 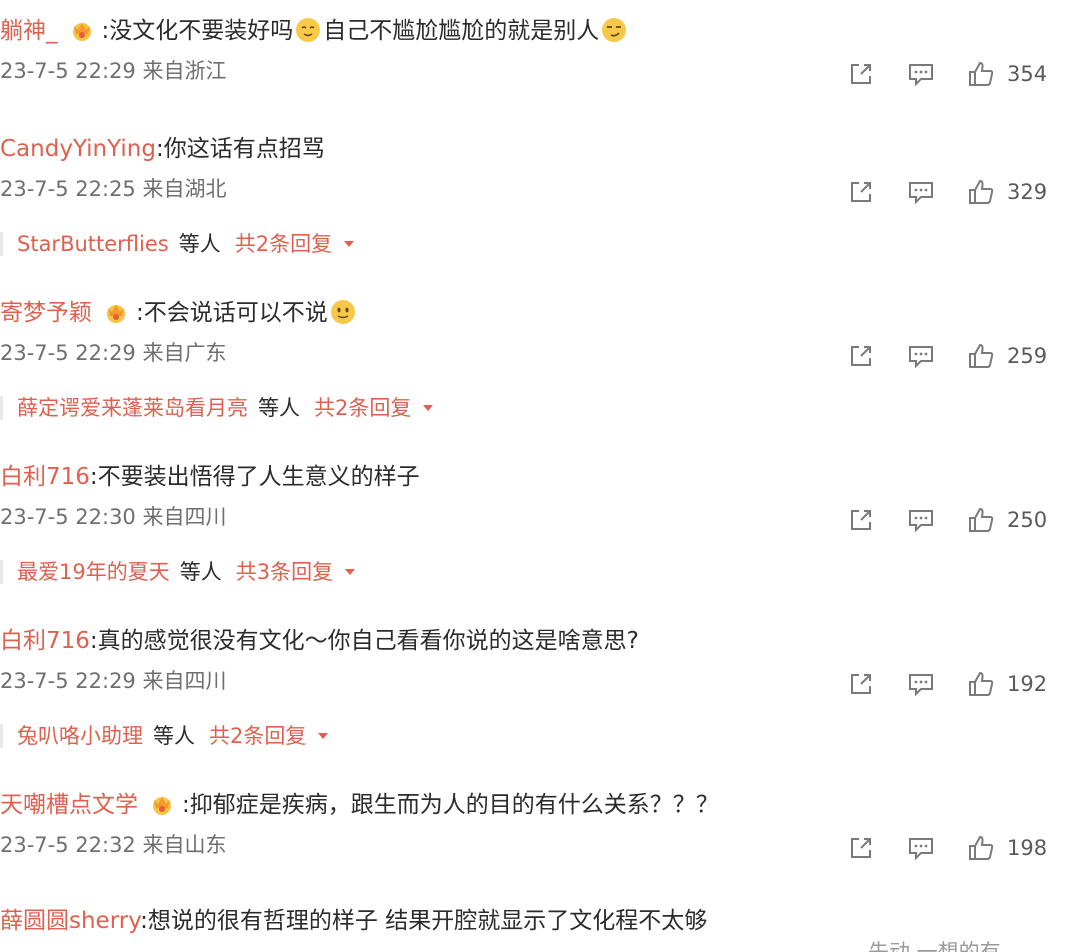 I want to click on sub-replies-link: 兔叭咯小助理 等人 共2条回复, so click(x=165, y=736).